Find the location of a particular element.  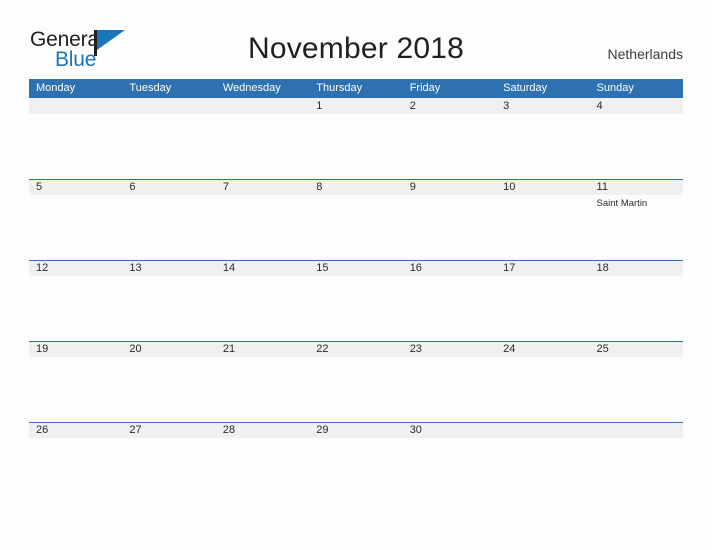

calendar-day-cell: 22 is located at coordinates (355, 377).